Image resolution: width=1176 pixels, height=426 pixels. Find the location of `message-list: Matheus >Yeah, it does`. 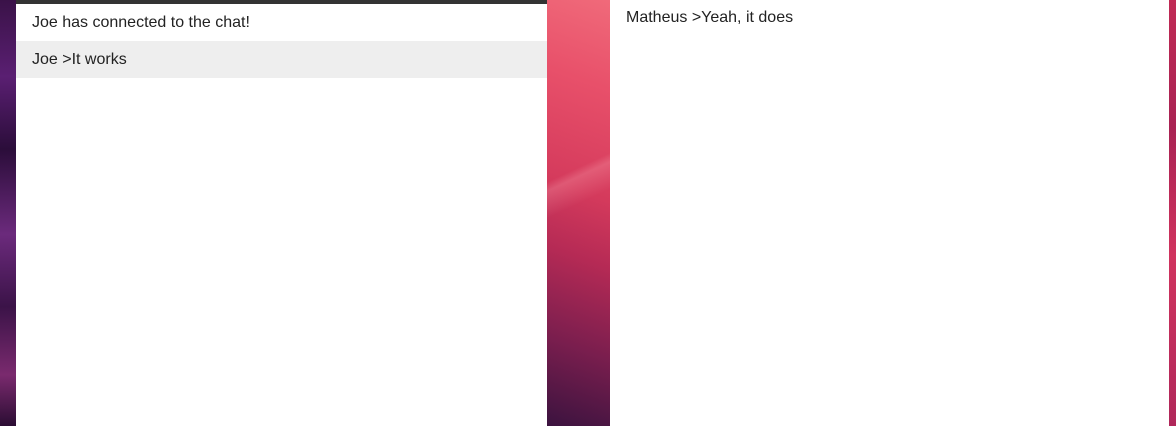

message-list: Matheus >Yeah, it does is located at coordinates (889, 17).